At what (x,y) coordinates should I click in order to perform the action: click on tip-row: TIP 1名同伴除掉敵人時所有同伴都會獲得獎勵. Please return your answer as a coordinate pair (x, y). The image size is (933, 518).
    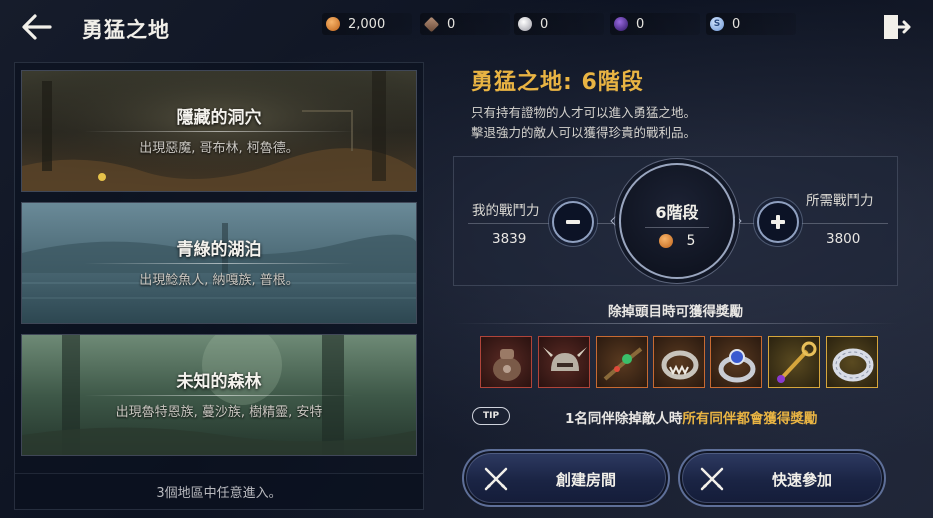
    Looking at the image, I should click on (687, 416).